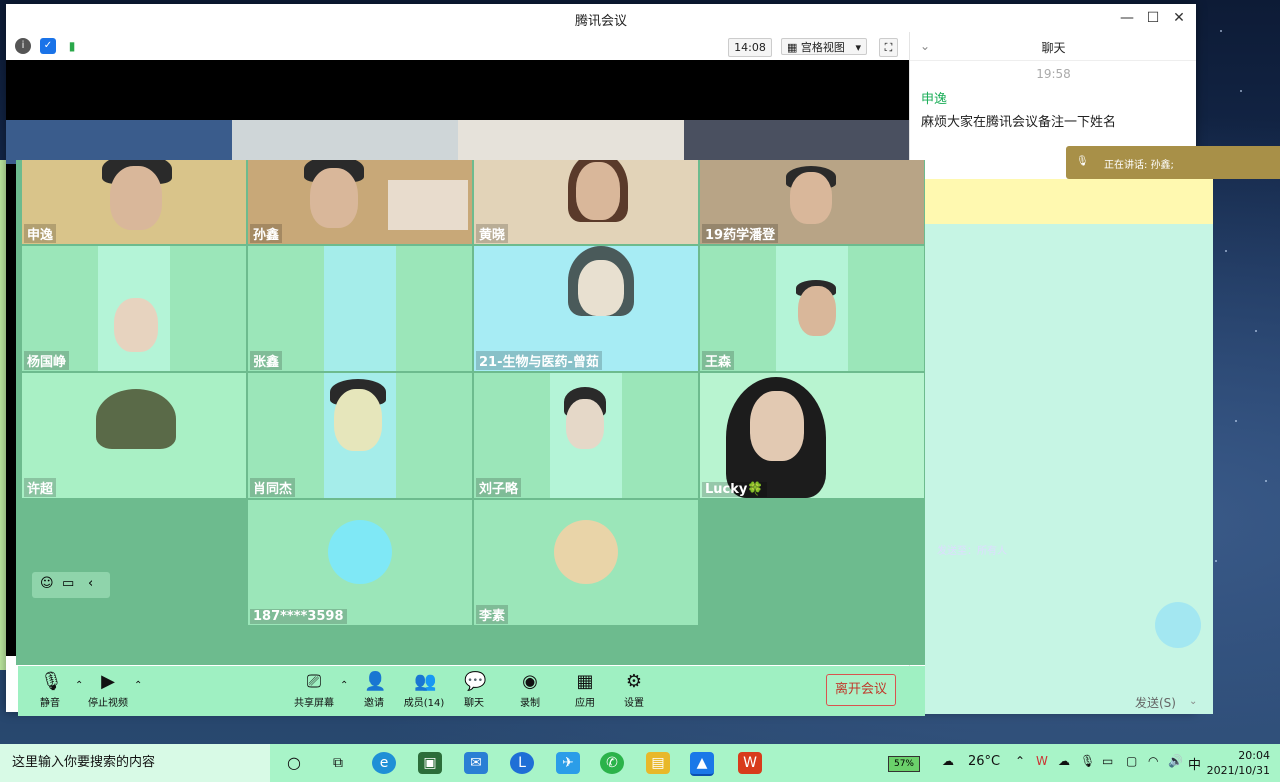  What do you see at coordinates (134, 435) in the screenshot?
I see `participant-tile: 许超` at bounding box center [134, 435].